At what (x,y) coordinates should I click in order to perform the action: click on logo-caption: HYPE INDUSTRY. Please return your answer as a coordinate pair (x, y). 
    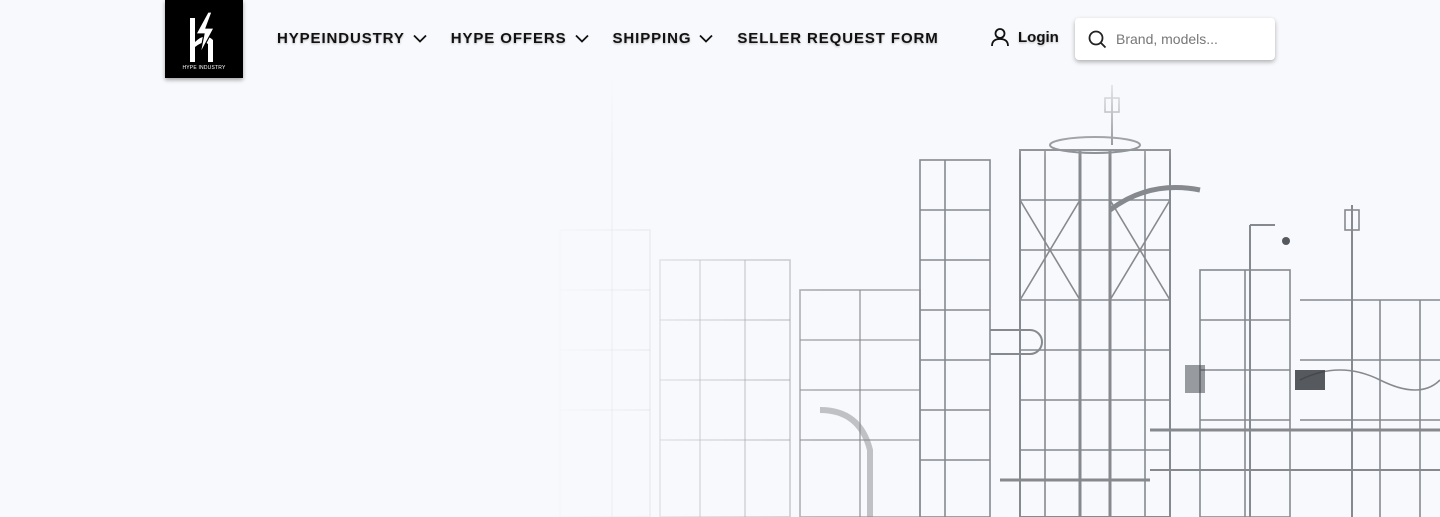
    Looking at the image, I should click on (204, 68).